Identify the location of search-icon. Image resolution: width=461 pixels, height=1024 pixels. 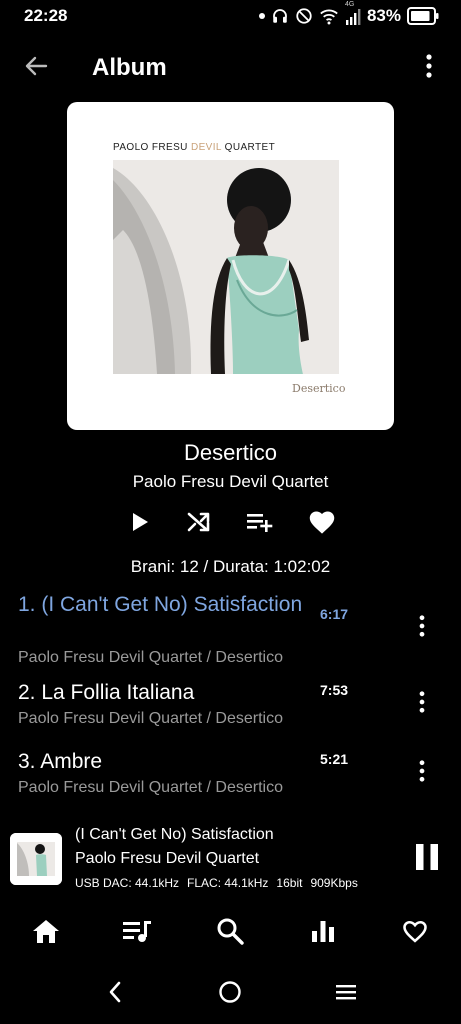
(230, 933).